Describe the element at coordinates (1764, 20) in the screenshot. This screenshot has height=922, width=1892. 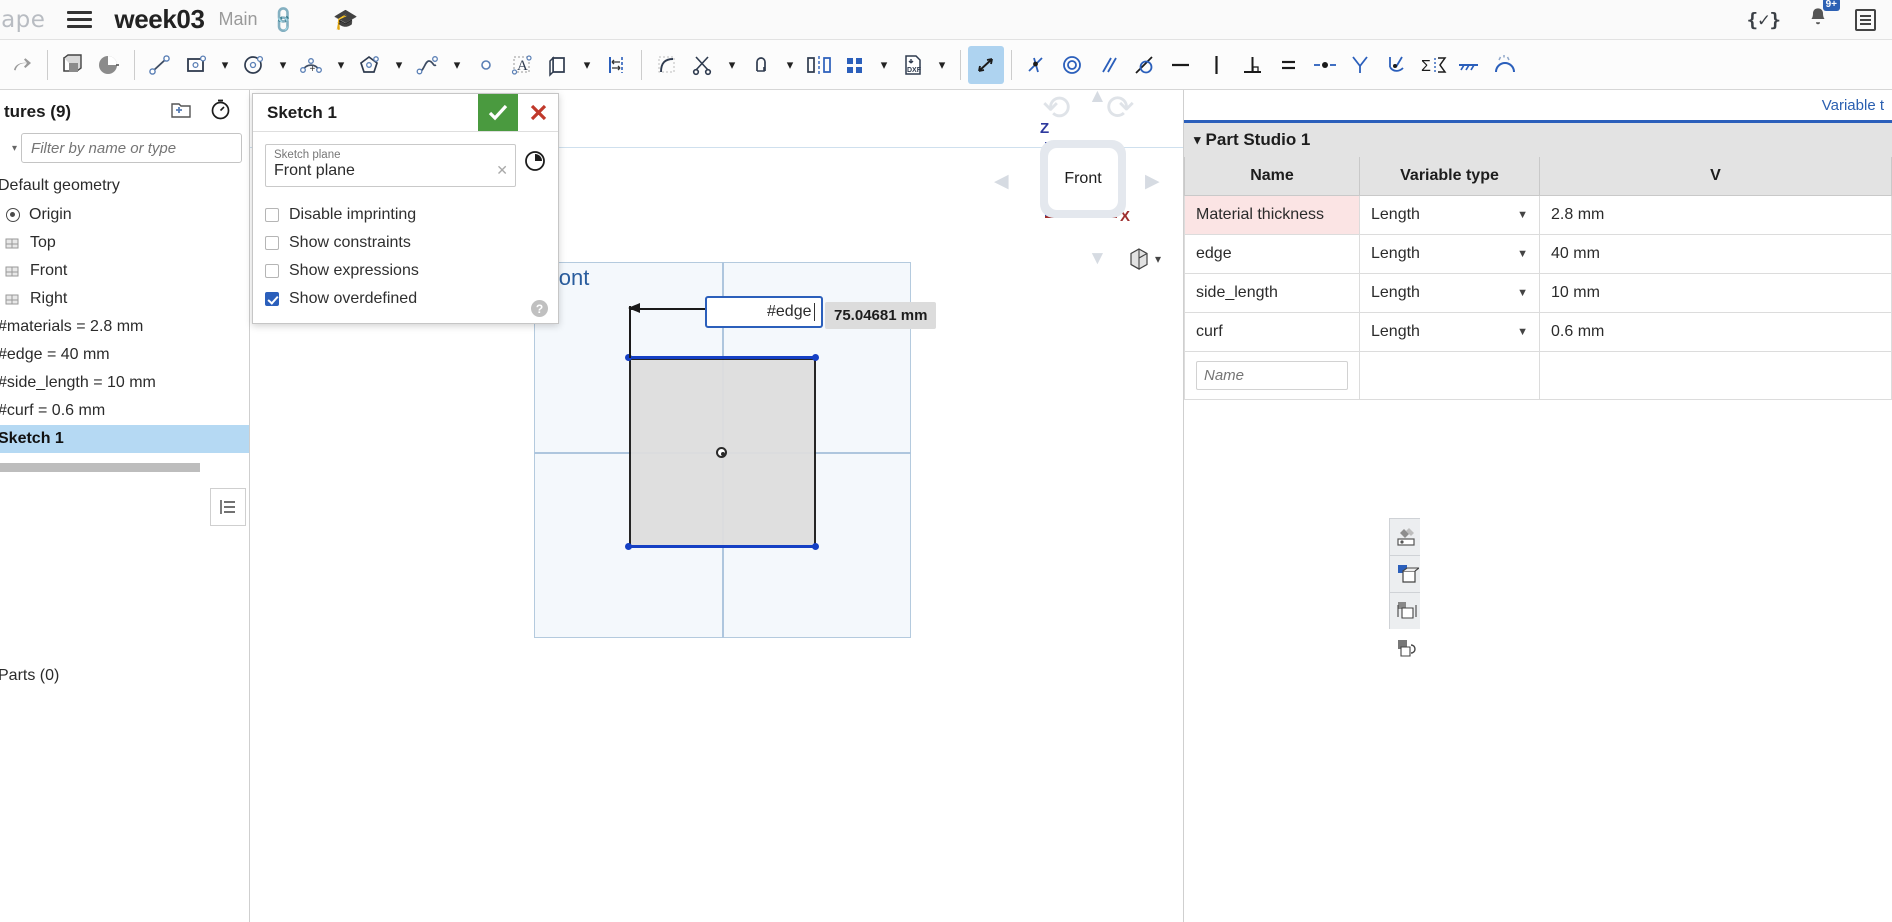
I see `checks-icon: {✓}` at that location.